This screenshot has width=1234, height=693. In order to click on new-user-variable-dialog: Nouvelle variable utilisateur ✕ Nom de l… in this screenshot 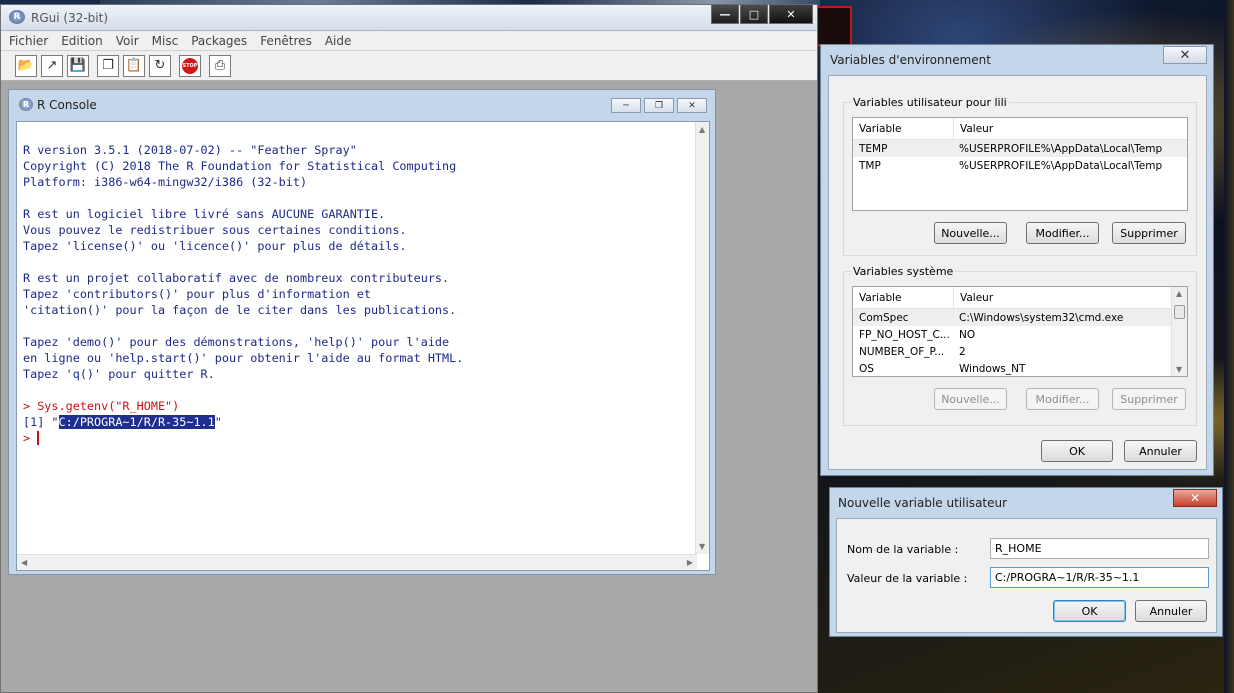, I will do `click(1026, 562)`.